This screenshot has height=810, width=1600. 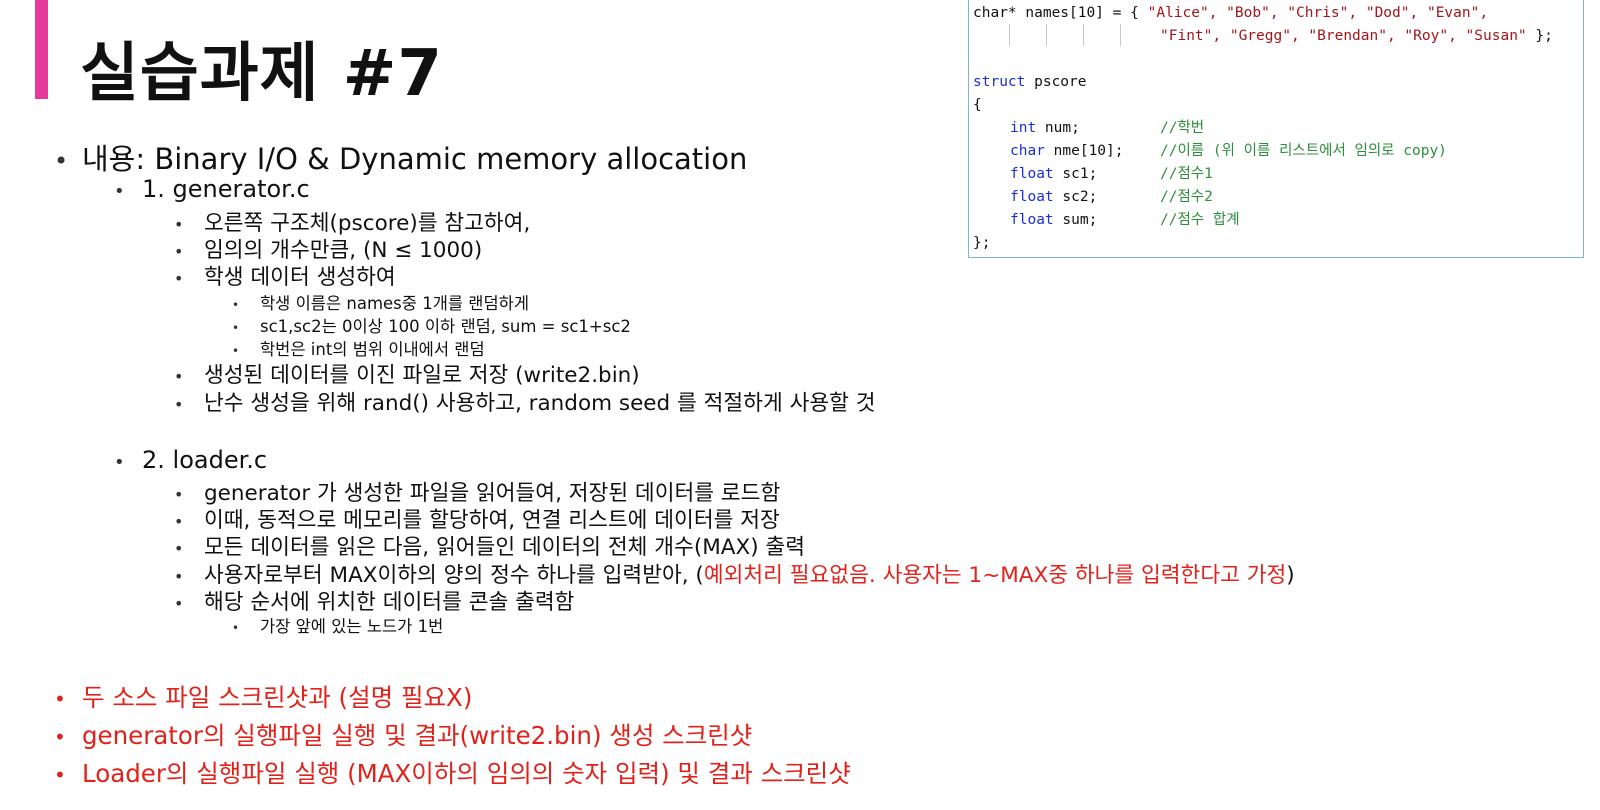 I want to click on section-heading-loader: • 2. loader.c, so click(x=190, y=460).